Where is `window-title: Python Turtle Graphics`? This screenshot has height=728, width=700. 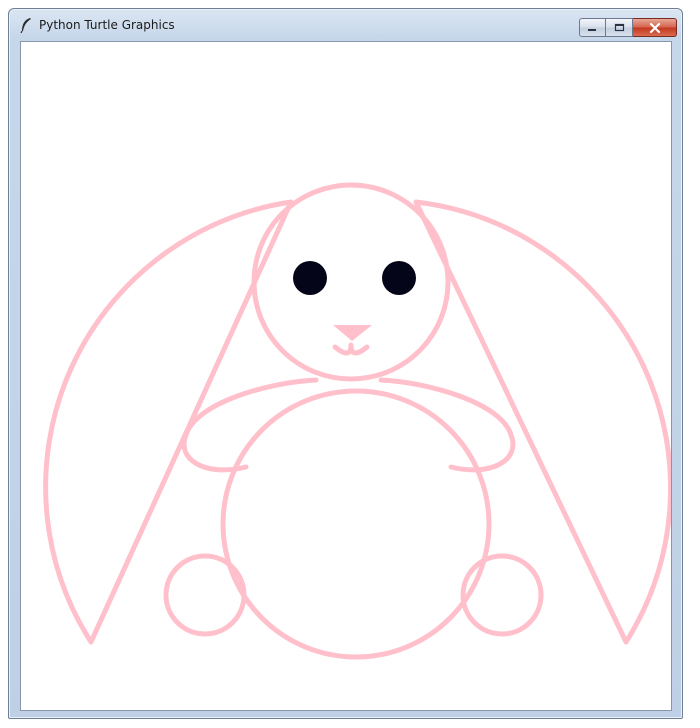
window-title: Python Turtle Graphics is located at coordinates (107, 25).